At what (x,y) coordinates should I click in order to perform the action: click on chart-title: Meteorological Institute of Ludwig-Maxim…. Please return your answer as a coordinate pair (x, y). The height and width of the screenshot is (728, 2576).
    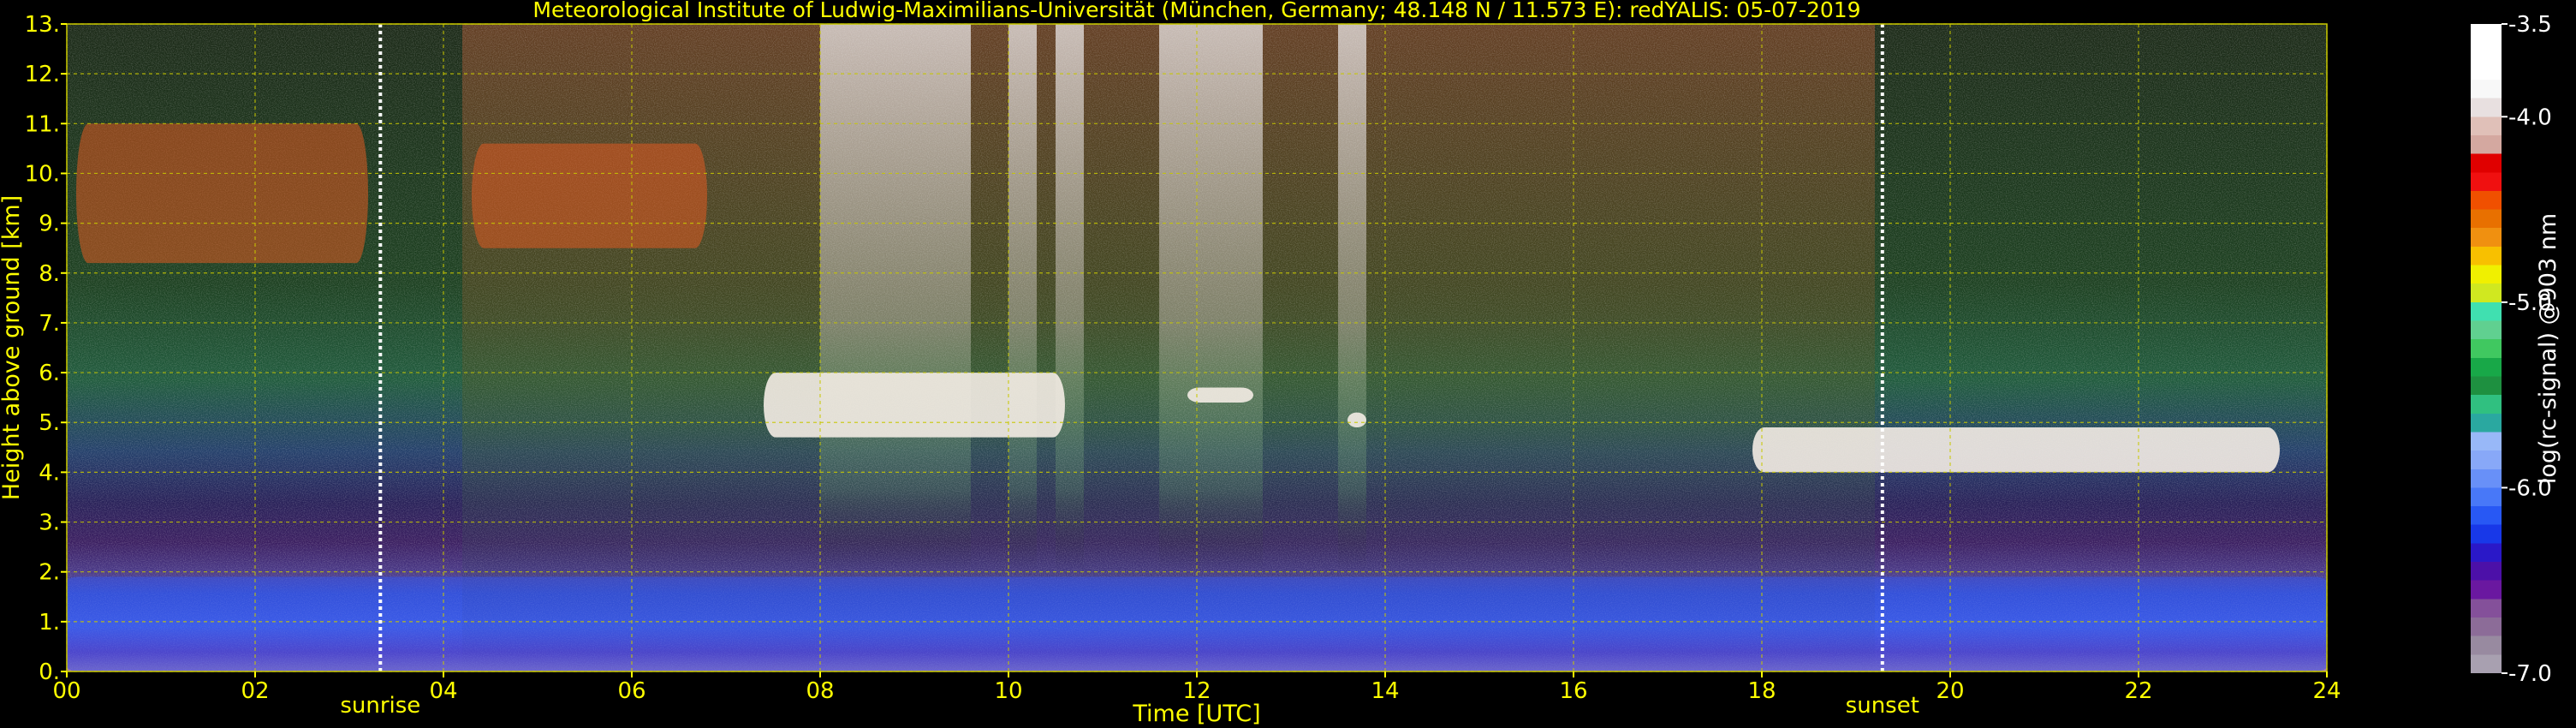
    Looking at the image, I should click on (1196, 11).